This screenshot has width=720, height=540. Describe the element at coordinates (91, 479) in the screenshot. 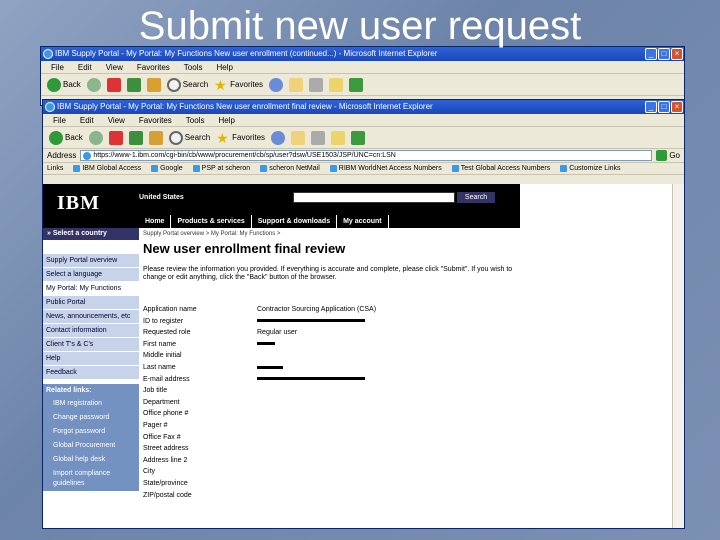

I see `related-link: Import compliance guidelines` at that location.